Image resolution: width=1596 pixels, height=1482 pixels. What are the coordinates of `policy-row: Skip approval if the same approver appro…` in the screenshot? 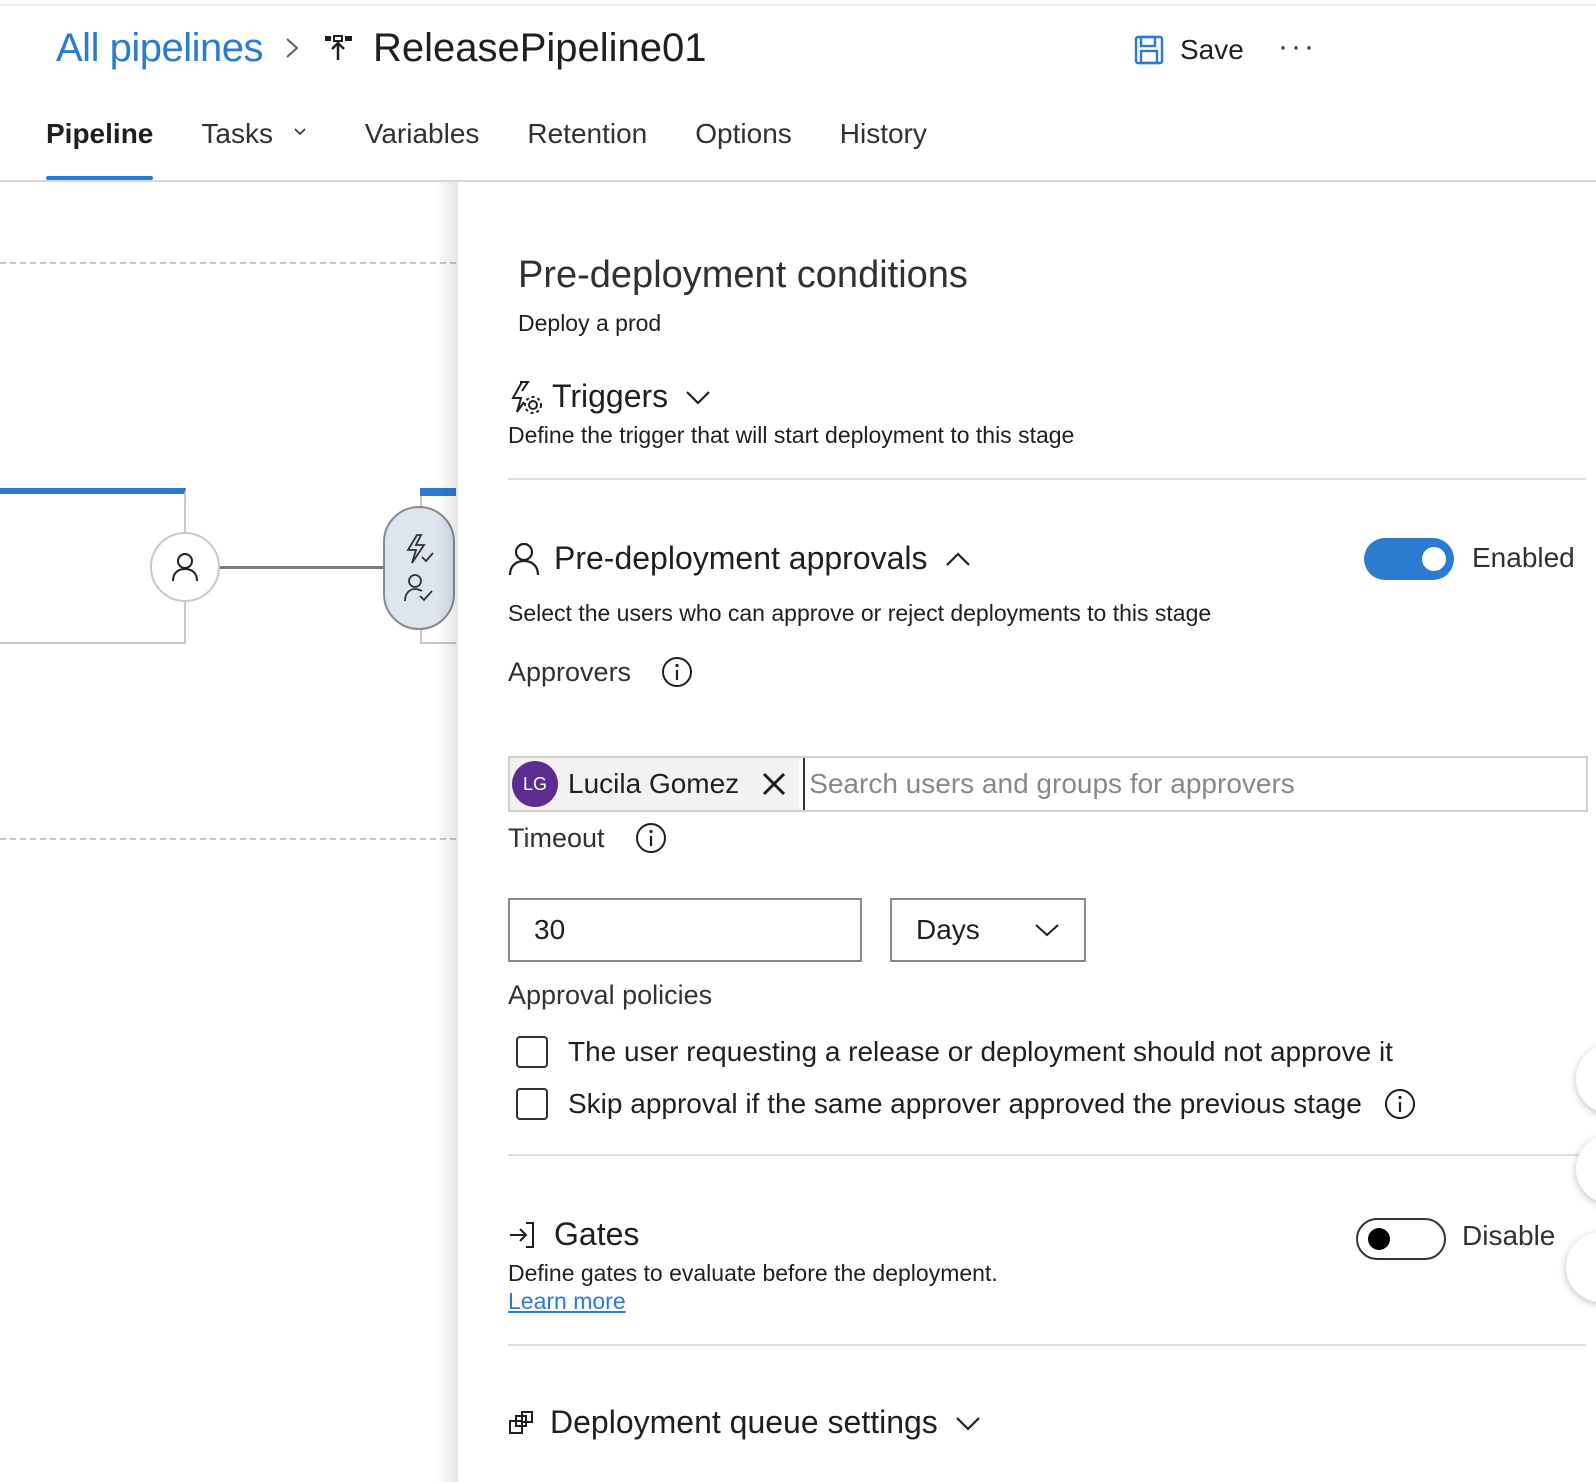 It's located at (966, 1104).